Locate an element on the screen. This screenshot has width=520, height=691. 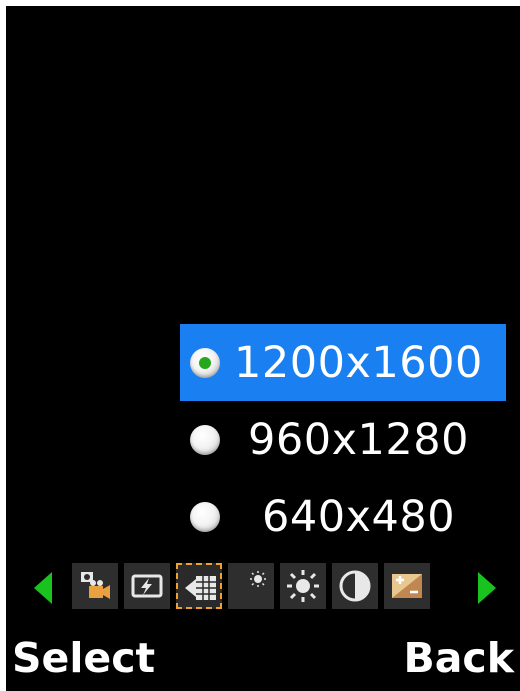
scroll-right-arrow-icon is located at coordinates (487, 588).